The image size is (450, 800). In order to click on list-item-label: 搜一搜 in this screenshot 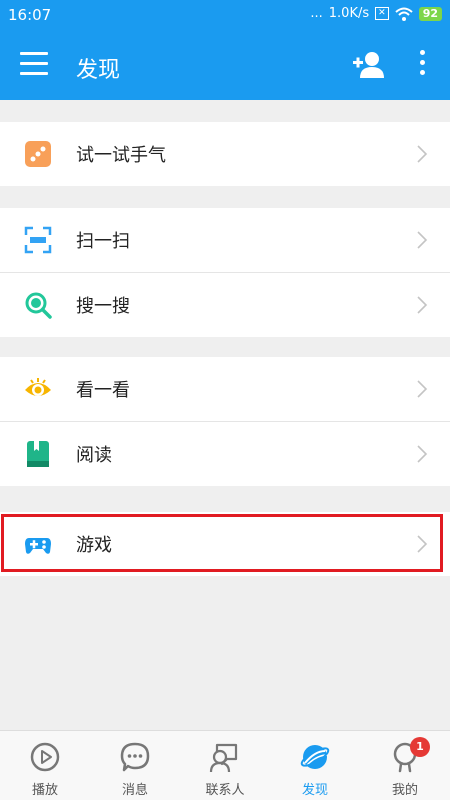, I will do `click(103, 306)`.